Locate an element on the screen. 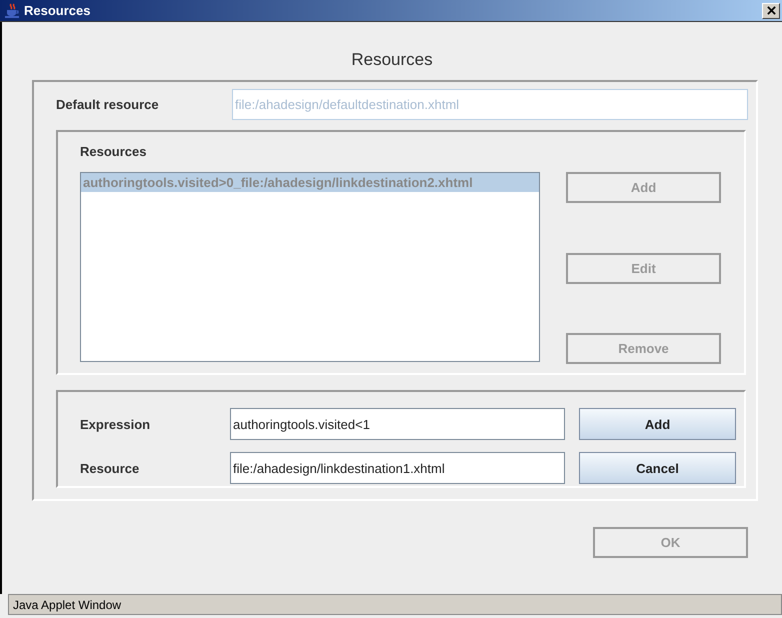  coffee-cup-icon is located at coordinates (12, 10).